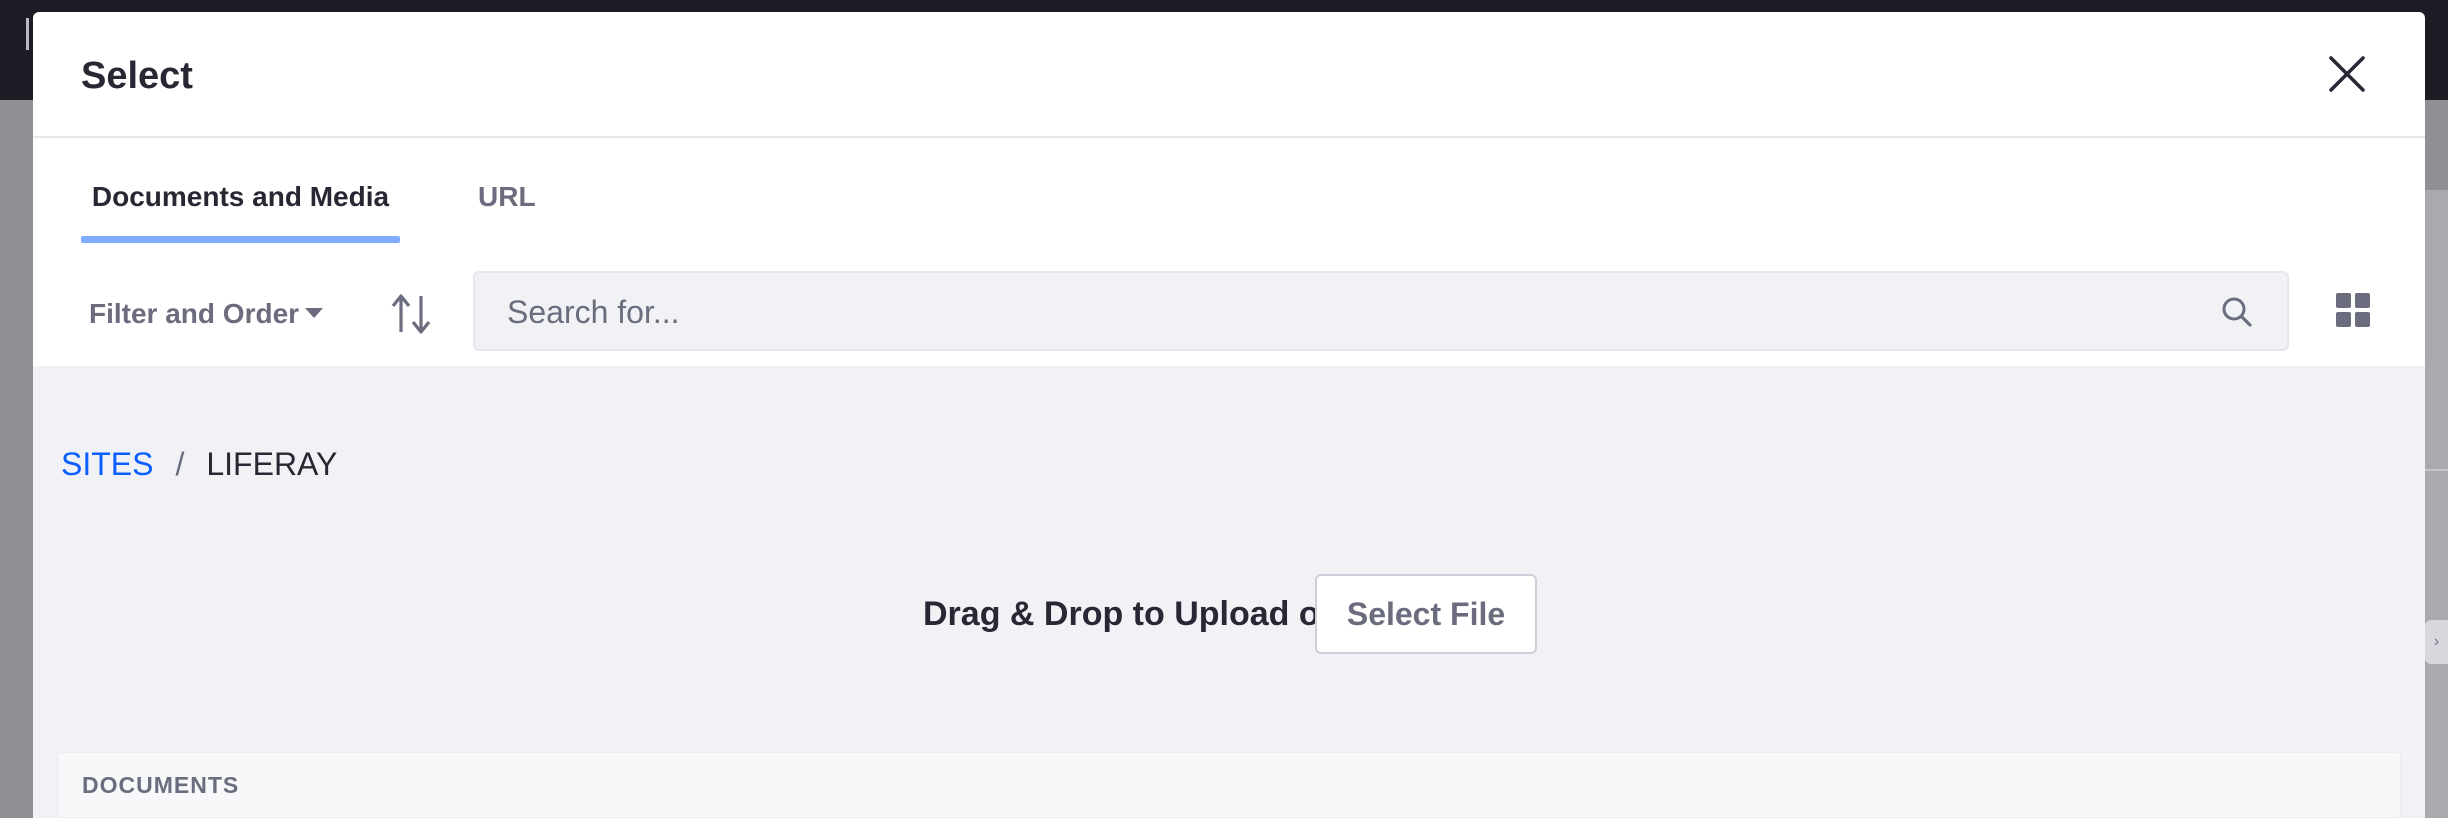 This screenshot has width=2448, height=818. I want to click on search-input, so click(1357, 312).